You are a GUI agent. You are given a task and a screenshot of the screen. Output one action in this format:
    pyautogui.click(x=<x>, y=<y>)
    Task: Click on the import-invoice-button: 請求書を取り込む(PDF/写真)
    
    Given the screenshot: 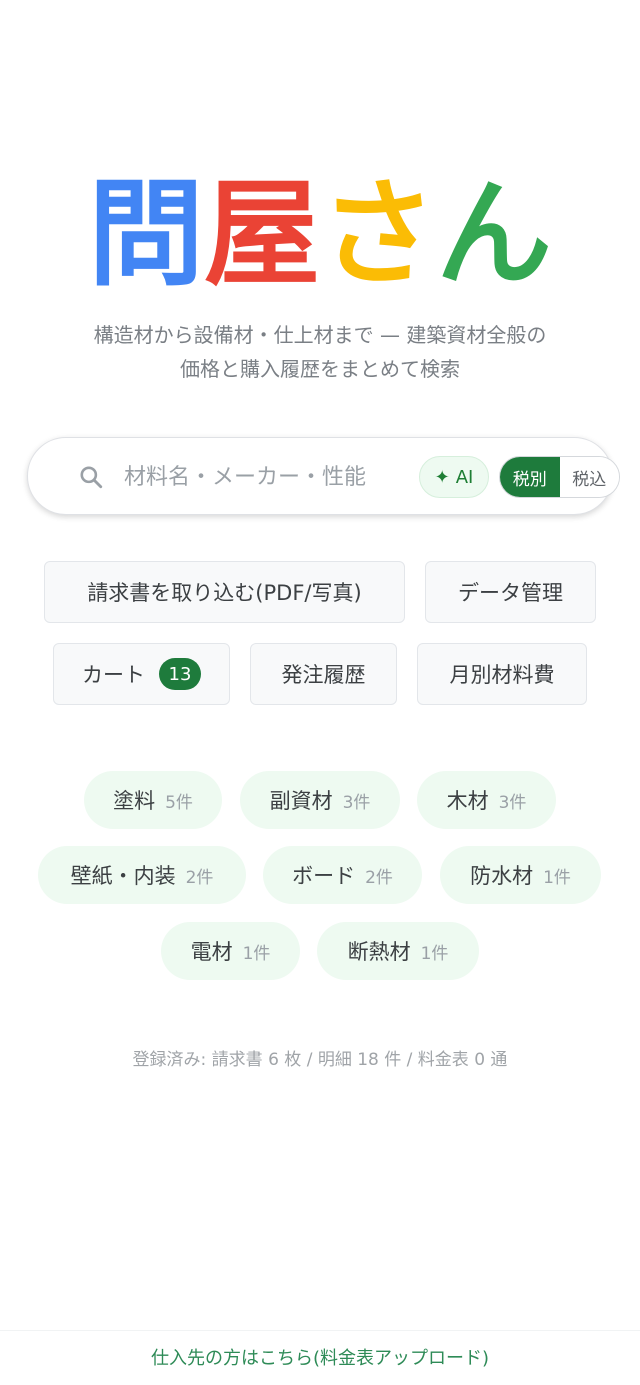 What is the action you would take?
    pyautogui.click(x=224, y=592)
    